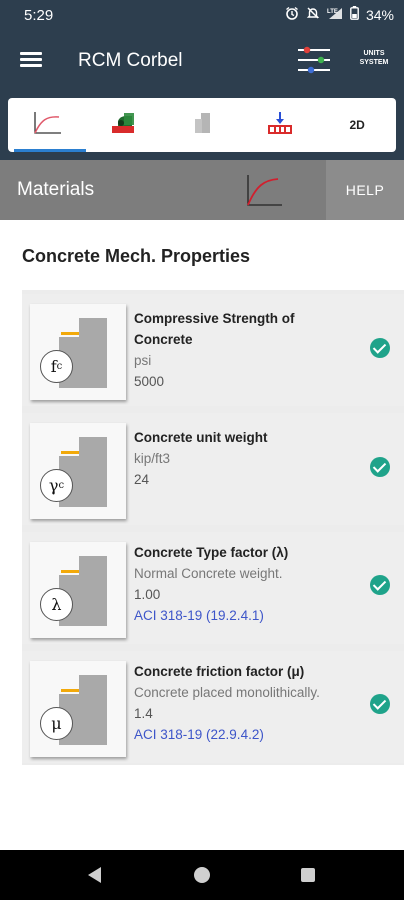 Image resolution: width=404 pixels, height=900 pixels. I want to click on tab-loads, so click(125, 125).